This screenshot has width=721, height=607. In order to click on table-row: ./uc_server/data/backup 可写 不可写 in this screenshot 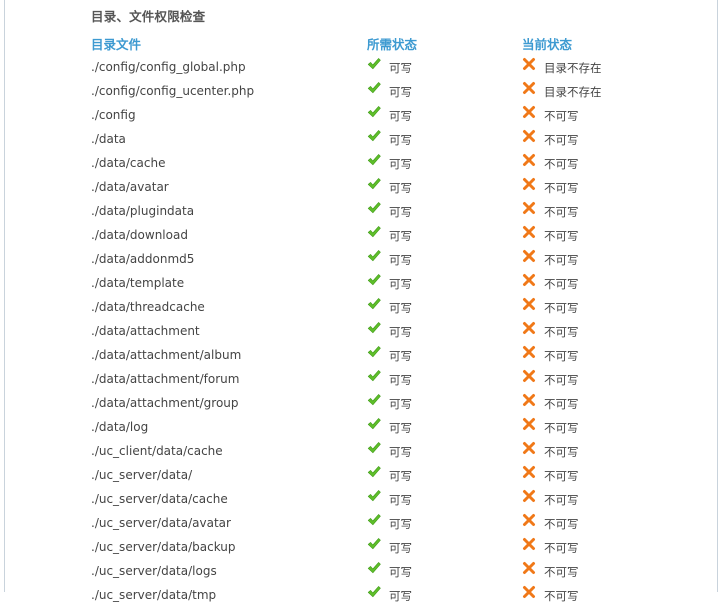, I will do `click(371, 547)`.